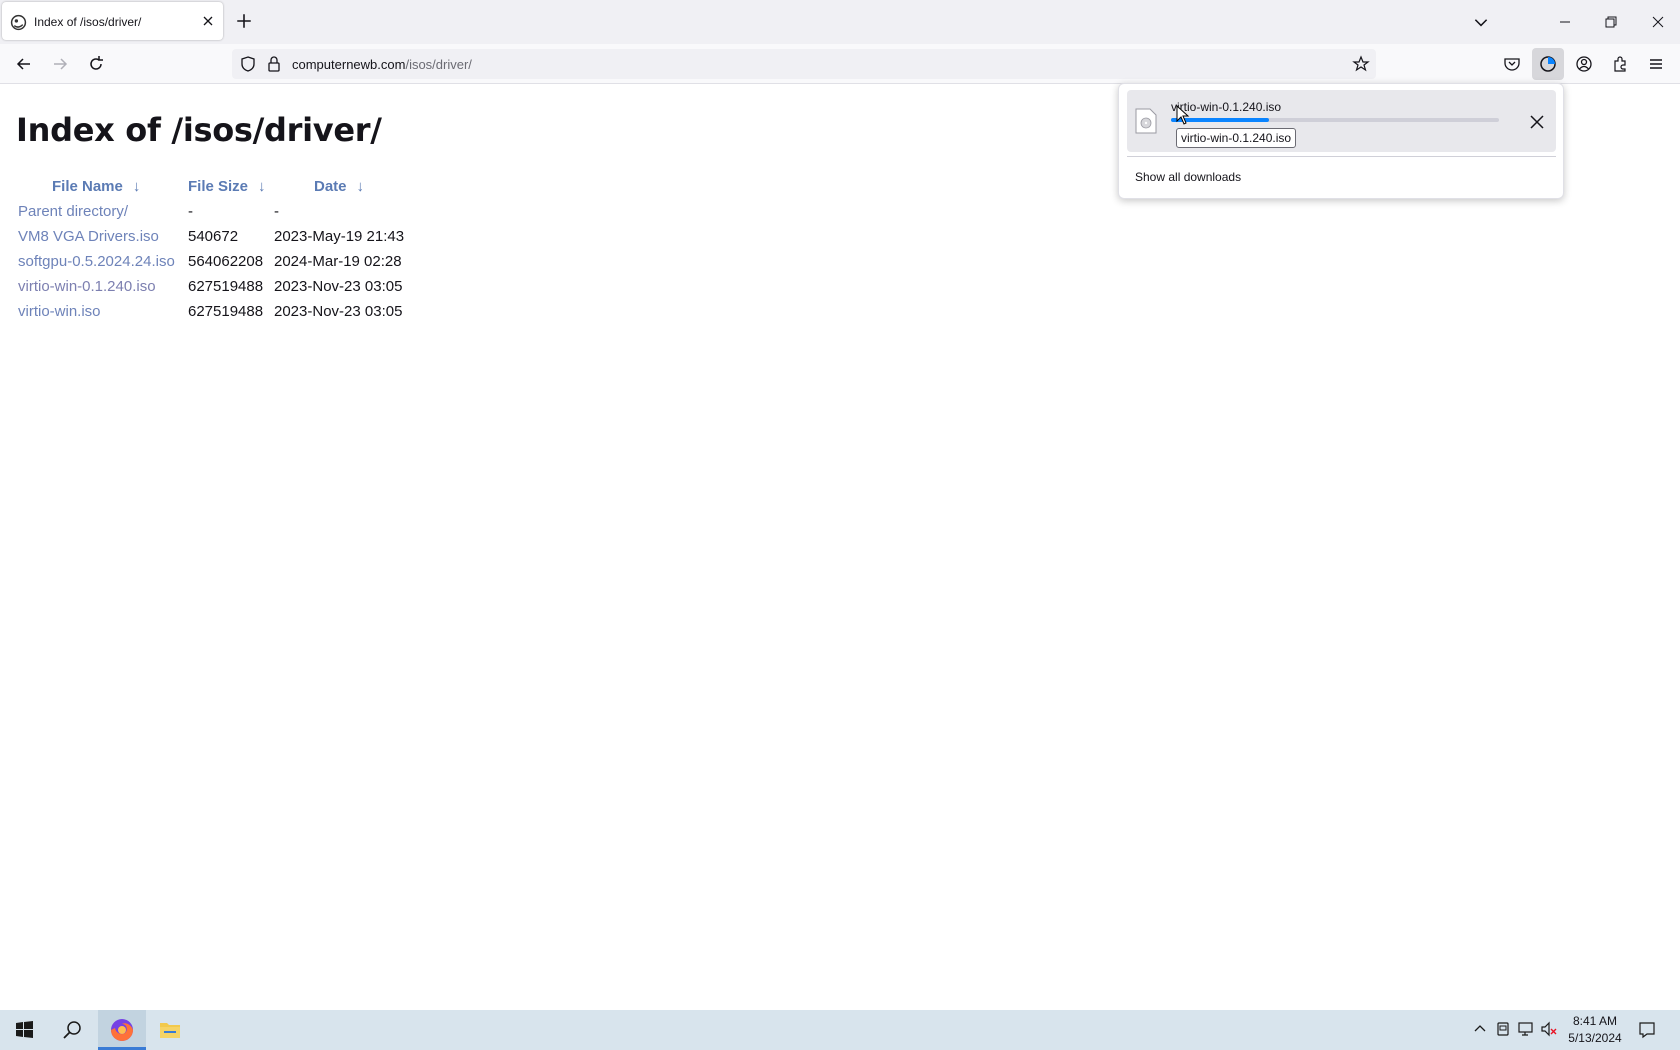 This screenshot has width=1680, height=1050. Describe the element at coordinates (72, 1030) in the screenshot. I see `search-icon` at that location.